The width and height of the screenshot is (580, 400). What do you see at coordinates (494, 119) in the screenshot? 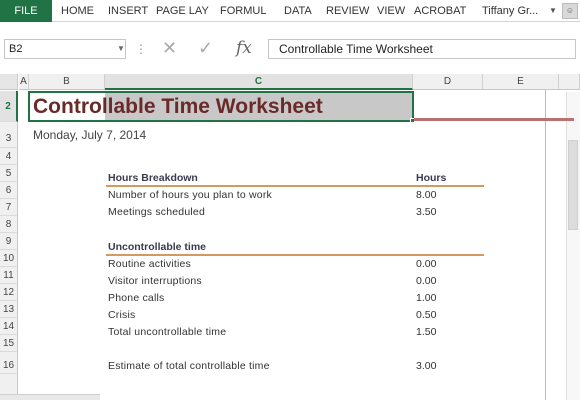
I see `title-underline` at bounding box center [494, 119].